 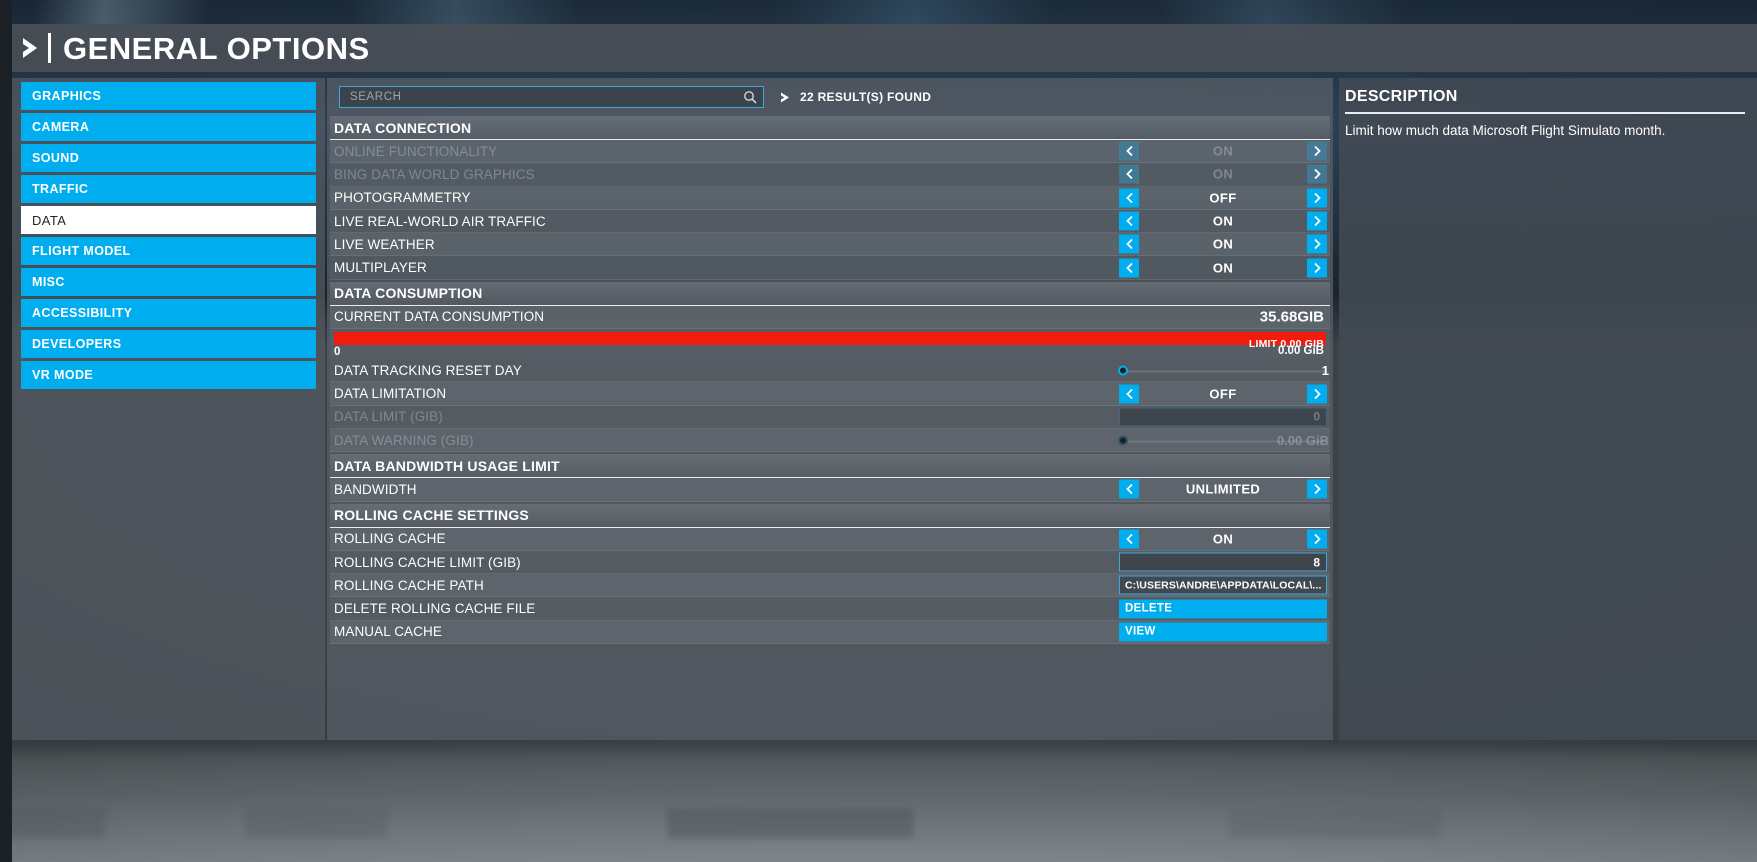 What do you see at coordinates (56, 158) in the screenshot?
I see `sidebar-item-label: SOUND` at bounding box center [56, 158].